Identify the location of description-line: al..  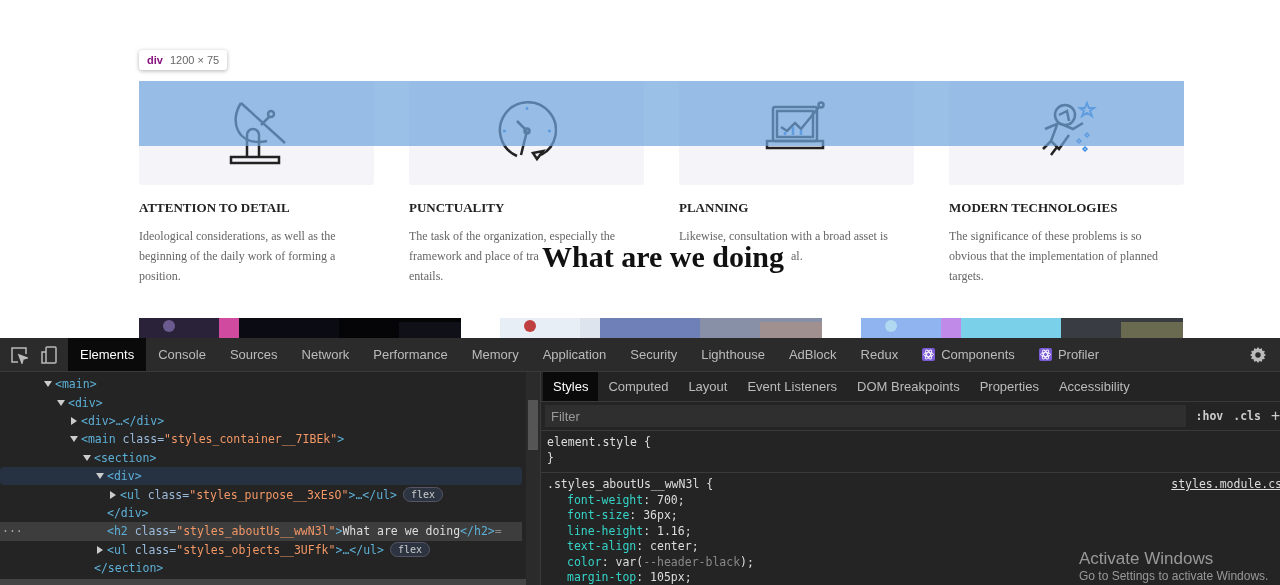
(797, 256).